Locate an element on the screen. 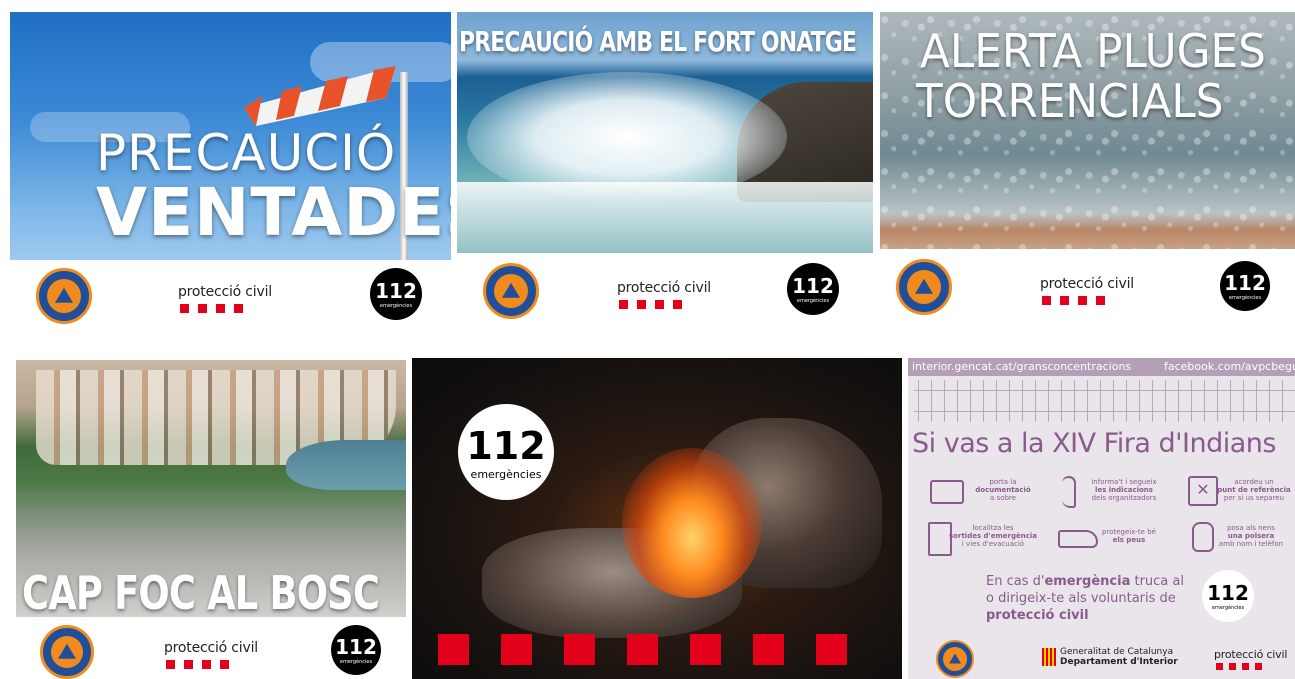 The image size is (1295, 679). headline-line2: TORRENCIALS is located at coordinates (1070, 101).